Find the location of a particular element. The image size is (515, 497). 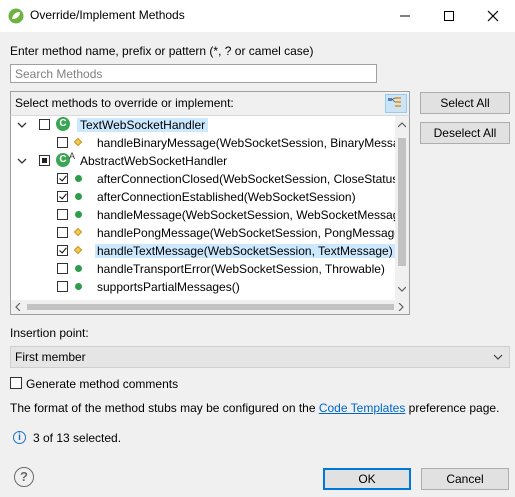

ok-button: OK is located at coordinates (367, 479).